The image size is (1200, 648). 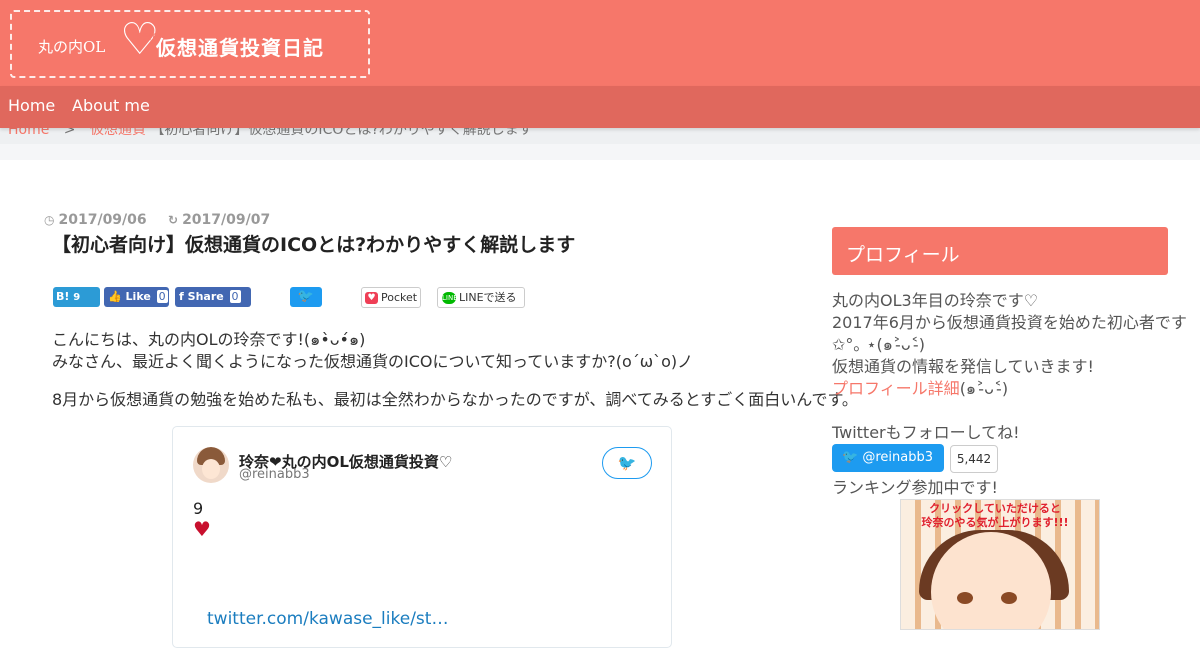 What do you see at coordinates (600, 107) in the screenshot?
I see `navbar: Home About me` at bounding box center [600, 107].